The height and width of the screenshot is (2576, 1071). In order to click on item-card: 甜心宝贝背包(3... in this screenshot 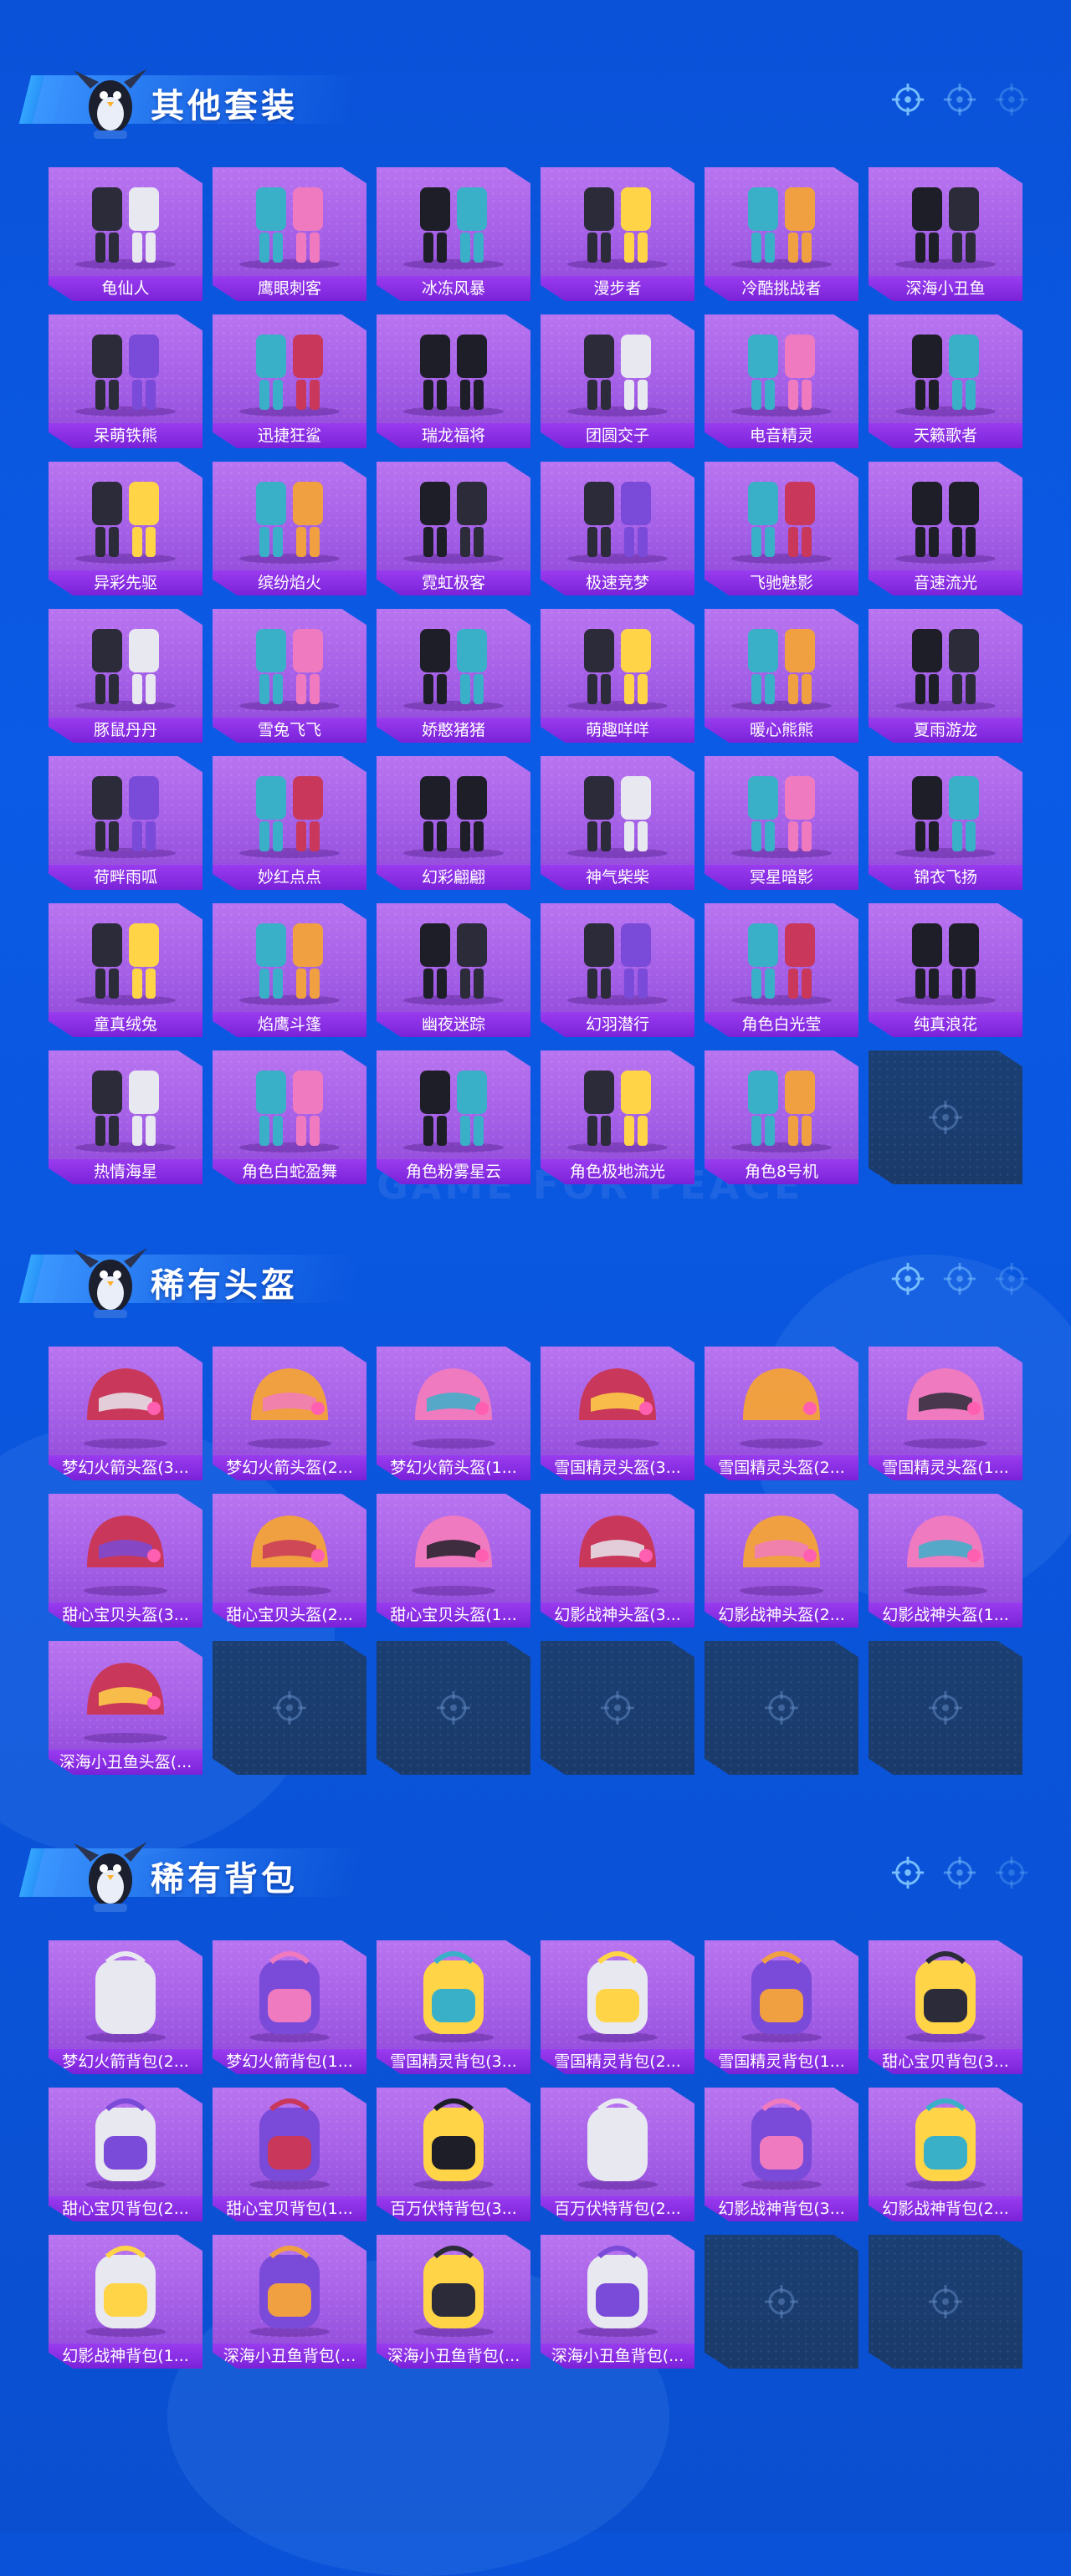, I will do `click(945, 2007)`.